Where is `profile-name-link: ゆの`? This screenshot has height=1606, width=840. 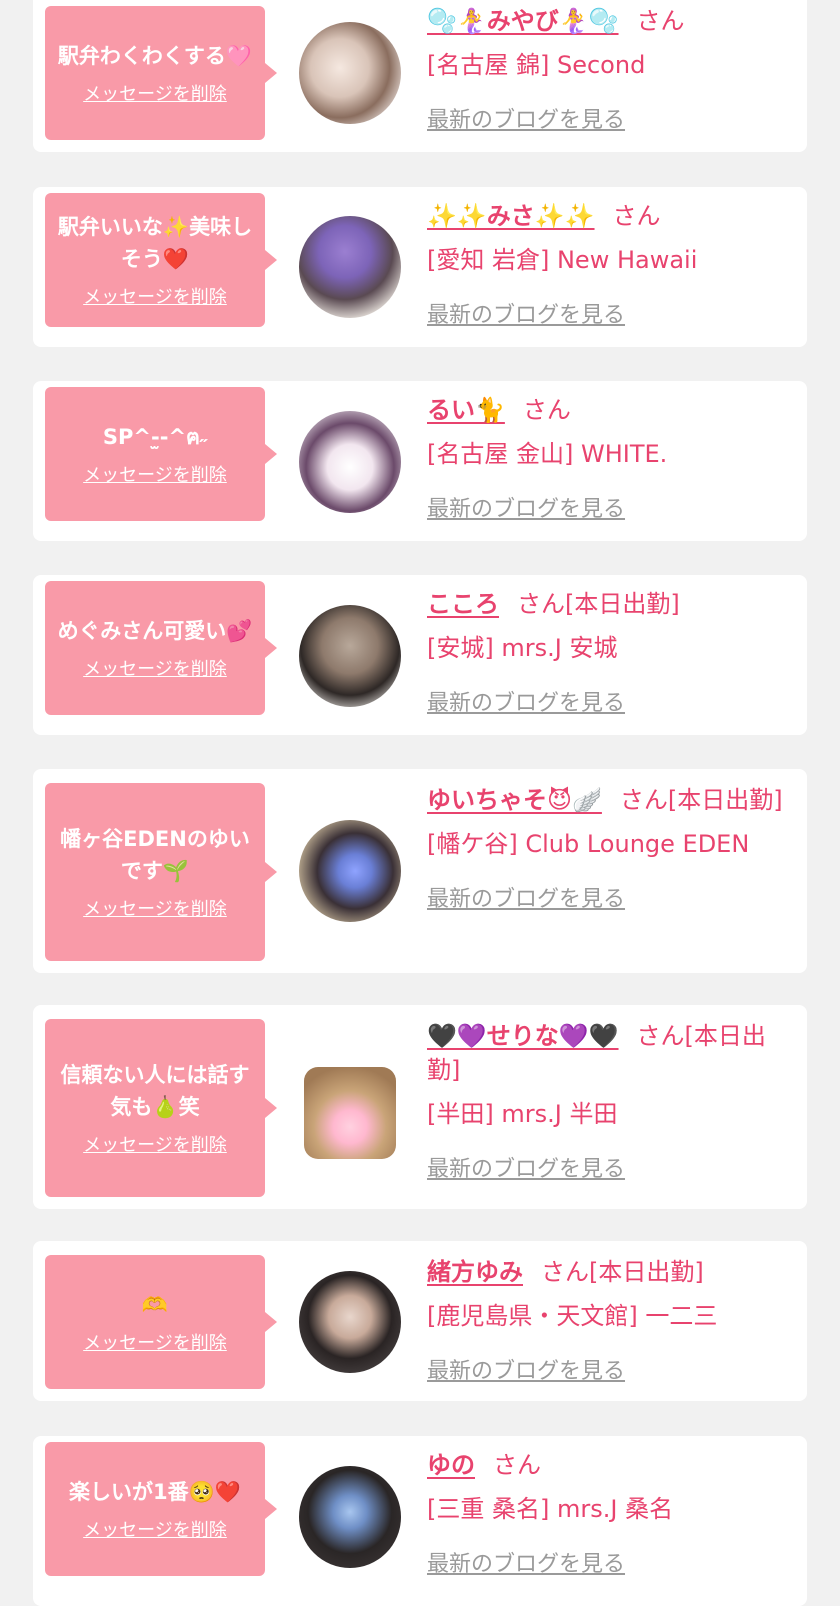
profile-name-link: ゆの is located at coordinates (451, 1465).